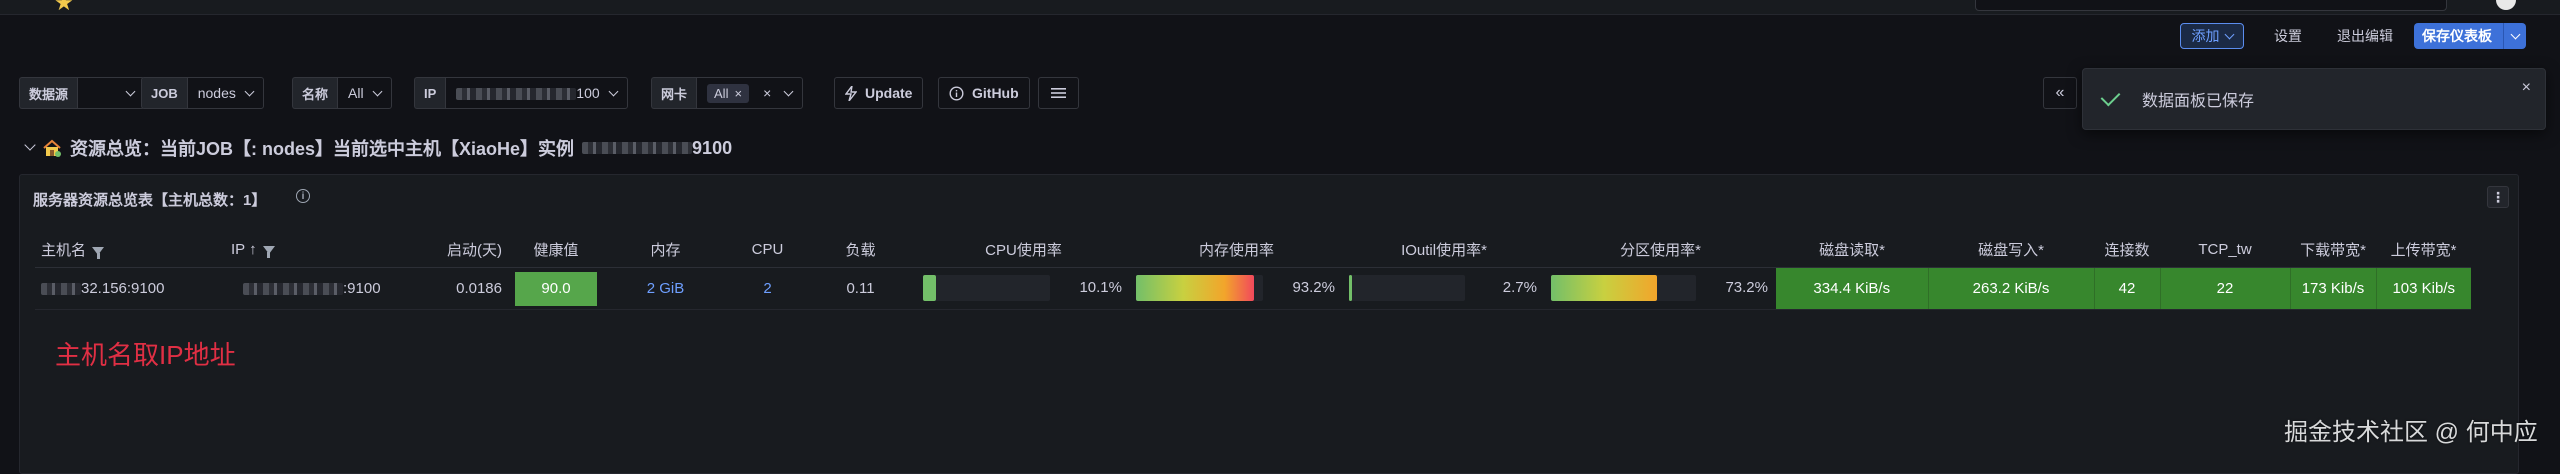 This screenshot has width=2560, height=474. I want to click on column-header-partition: 分区使用率*, so click(1660, 249).